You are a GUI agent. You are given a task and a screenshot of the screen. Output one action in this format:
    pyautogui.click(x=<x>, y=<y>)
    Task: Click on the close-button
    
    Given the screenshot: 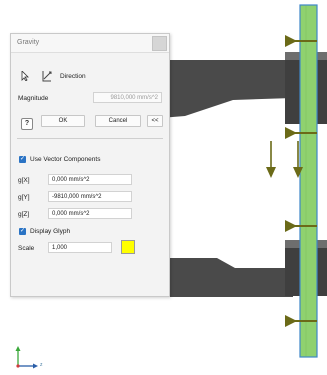 What is the action you would take?
    pyautogui.click(x=159, y=43)
    